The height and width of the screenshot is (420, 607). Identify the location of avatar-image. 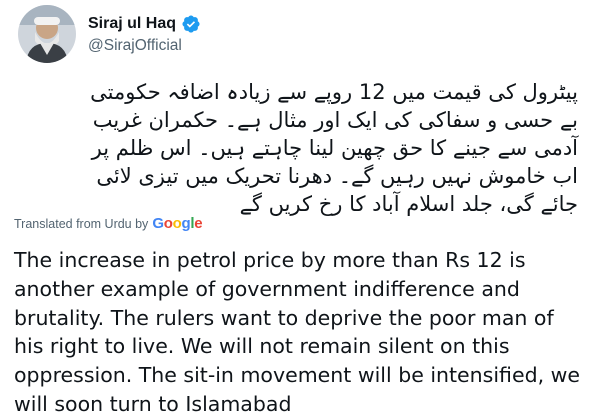
(47, 34).